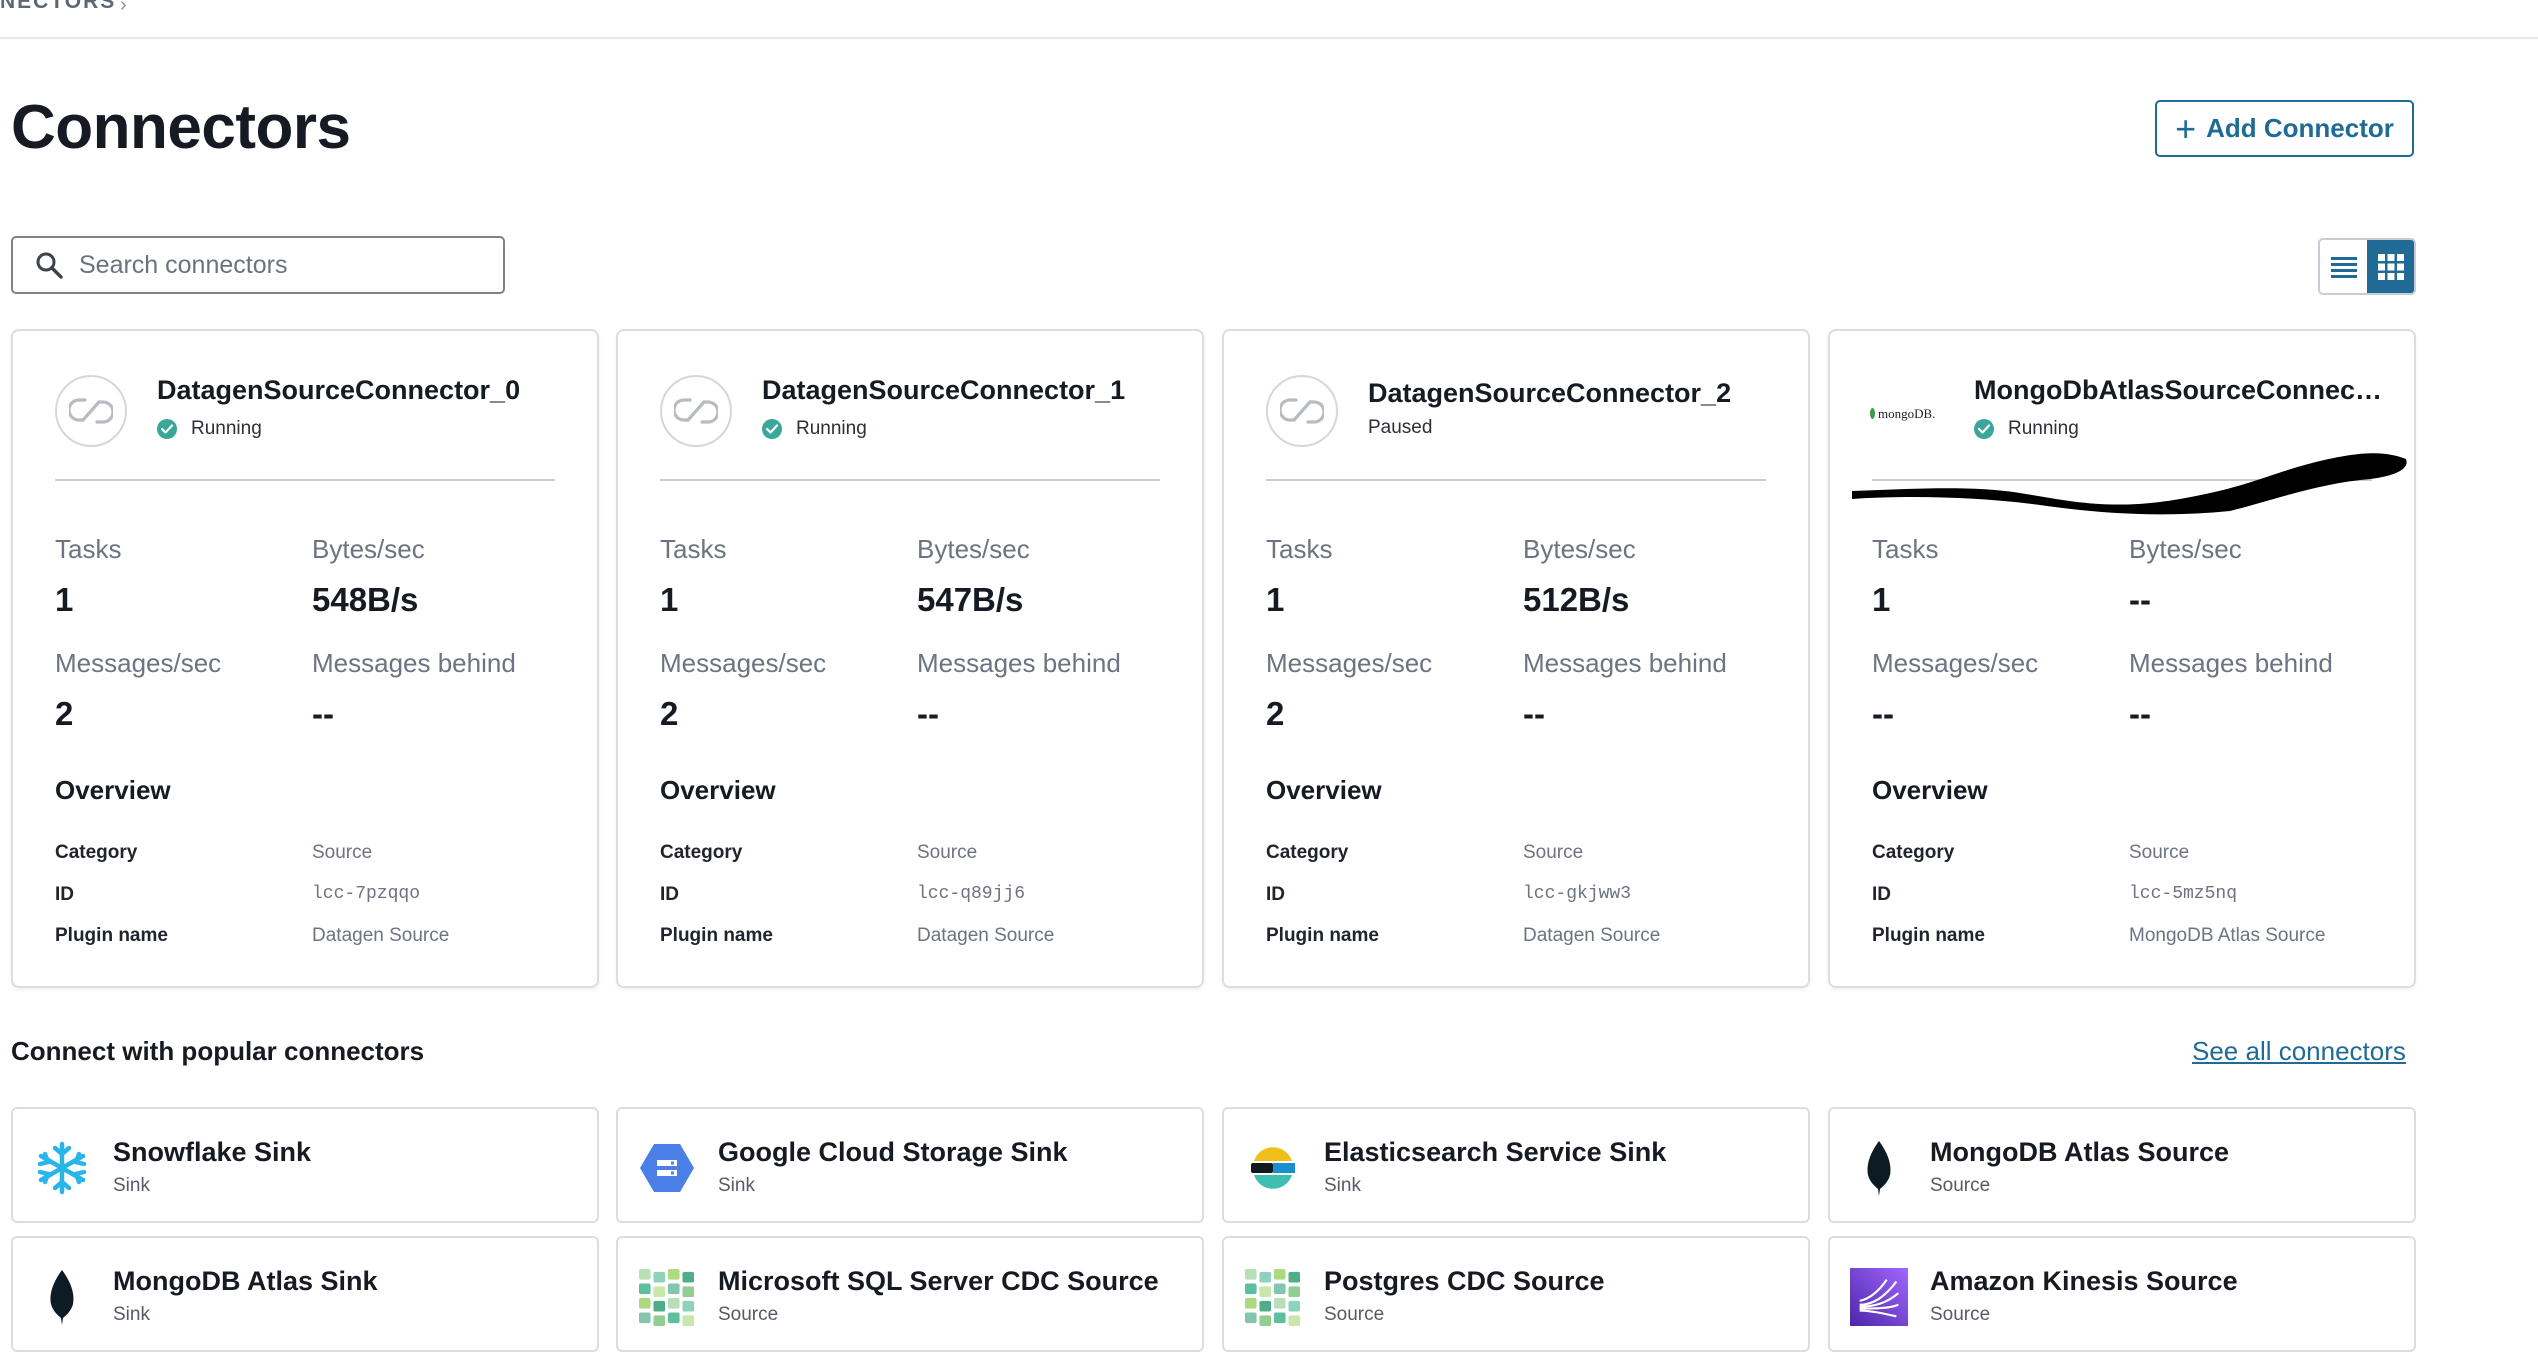 The width and height of the screenshot is (2538, 1372). What do you see at coordinates (1577, 894) in the screenshot?
I see `id-value: lcc-gkjww3` at bounding box center [1577, 894].